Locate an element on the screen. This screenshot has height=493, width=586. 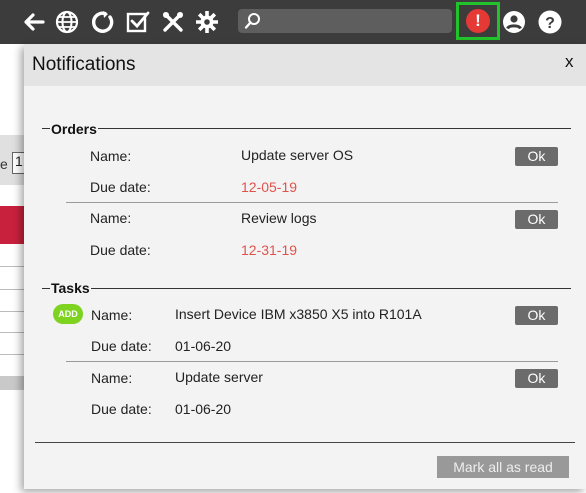
gear-icon is located at coordinates (207, 22).